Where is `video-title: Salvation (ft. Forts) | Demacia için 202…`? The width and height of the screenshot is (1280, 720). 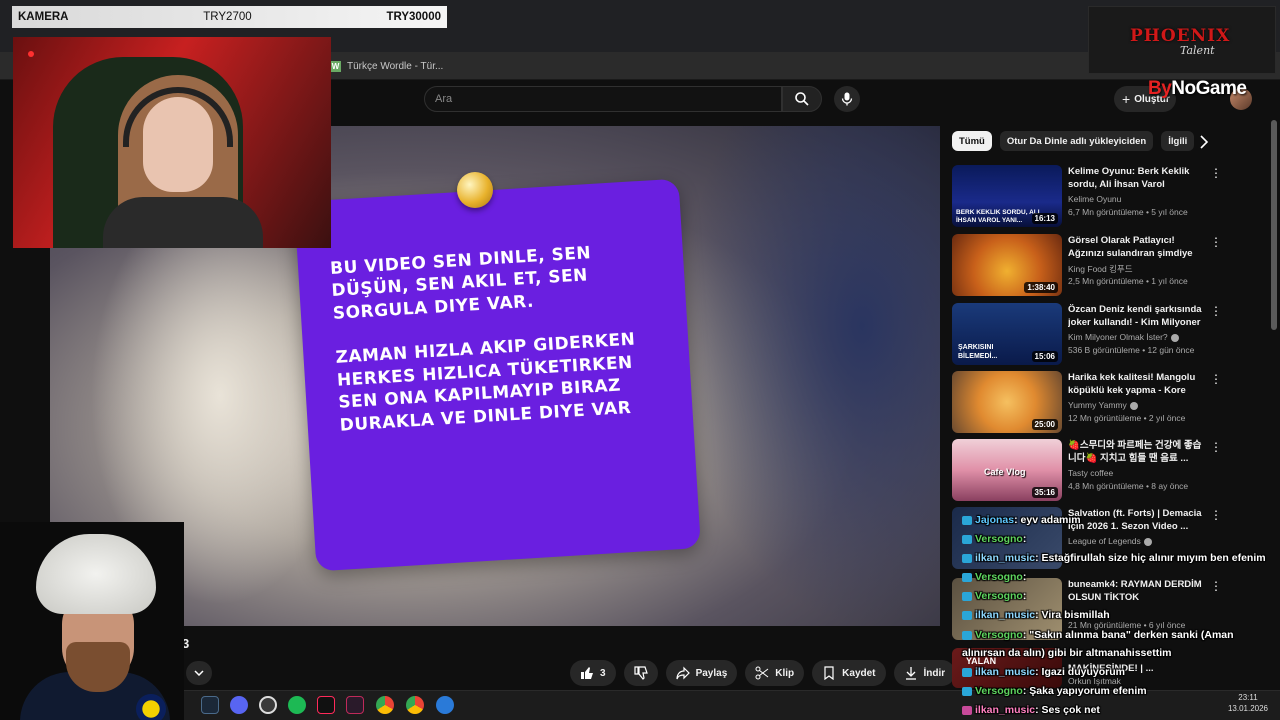
video-title: Salvation (ft. Forts) | Demacia için 202… is located at coordinates (1137, 520).